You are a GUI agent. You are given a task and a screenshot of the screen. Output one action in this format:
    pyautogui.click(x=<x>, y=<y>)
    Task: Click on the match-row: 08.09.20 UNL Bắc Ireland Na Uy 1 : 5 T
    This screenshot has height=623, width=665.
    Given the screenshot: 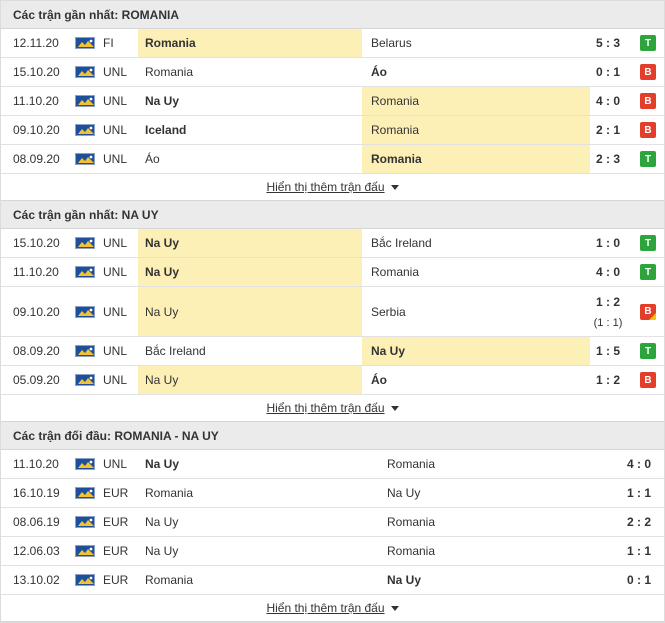 What is the action you would take?
    pyautogui.click(x=332, y=351)
    